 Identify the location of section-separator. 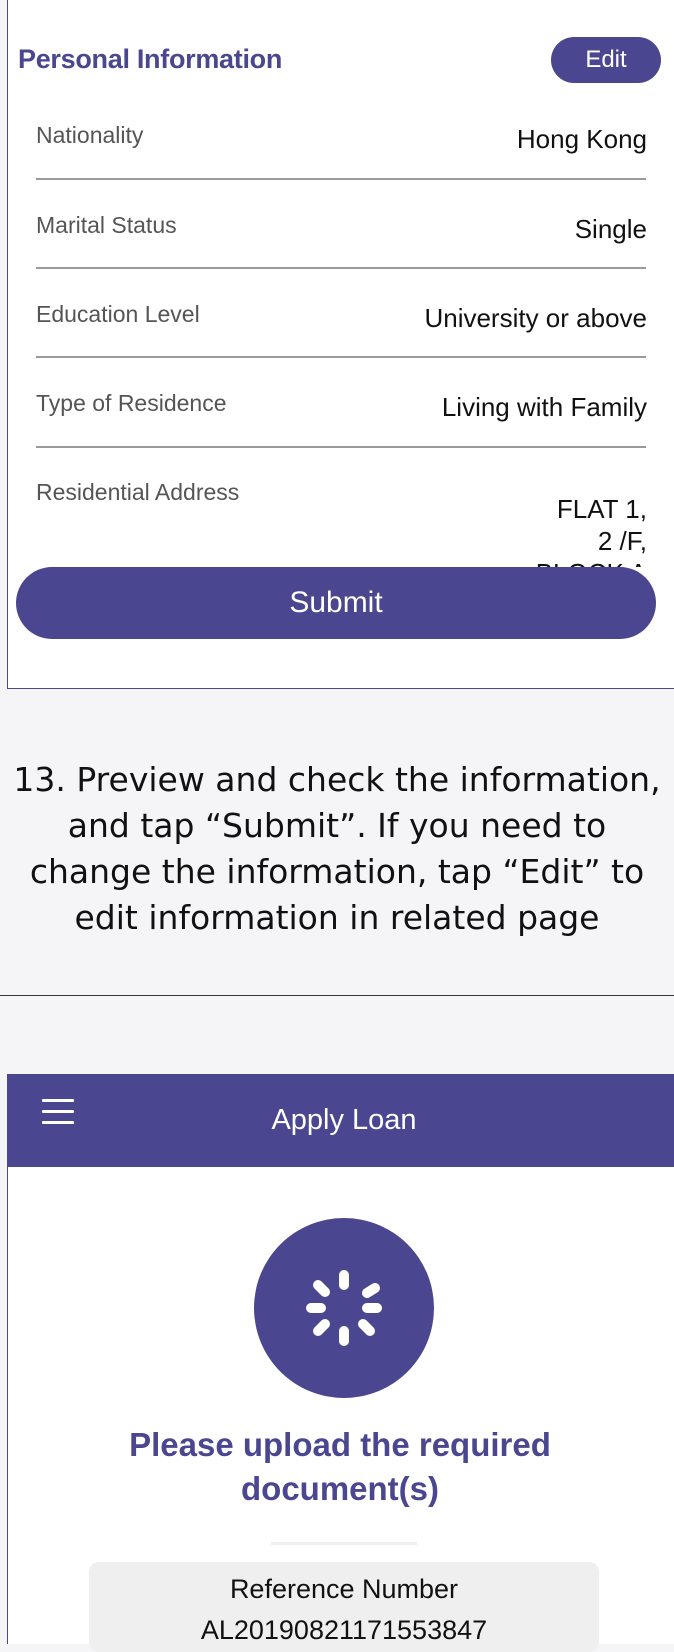
(337, 995).